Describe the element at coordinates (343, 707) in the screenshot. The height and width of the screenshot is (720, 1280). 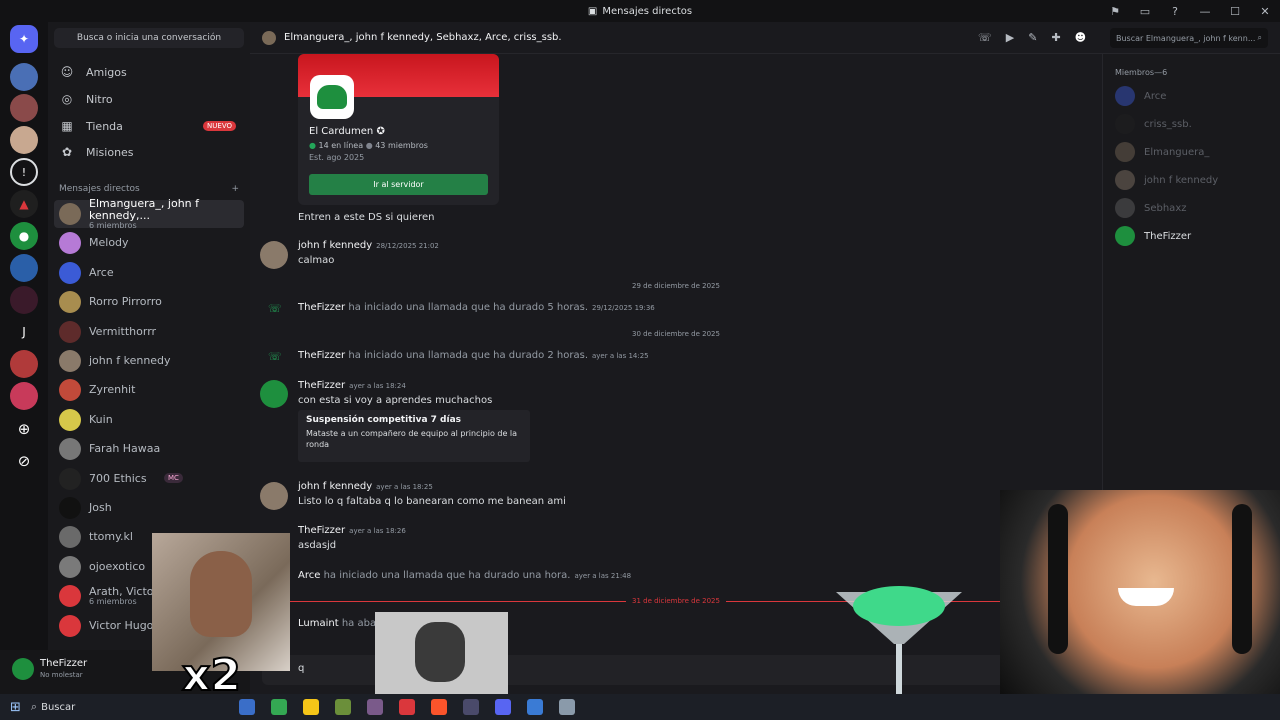
I see `minecraft-icon` at that location.